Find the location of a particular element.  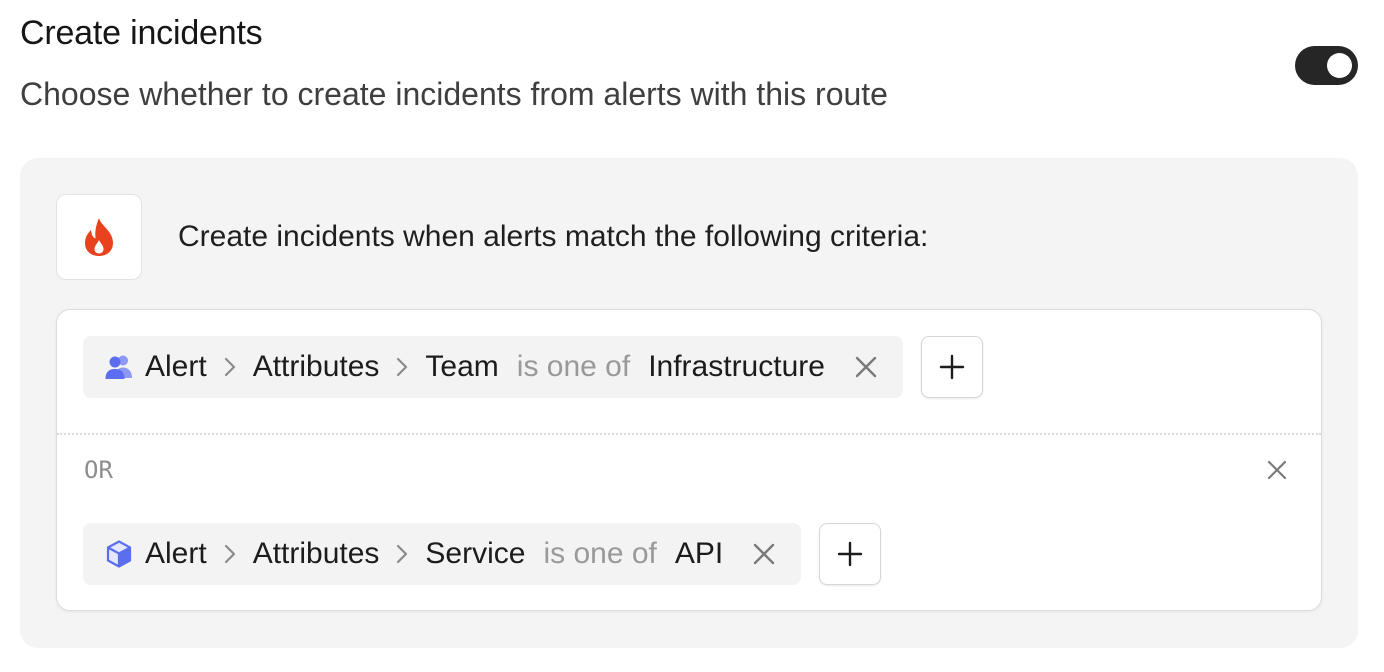

cube-icon is located at coordinates (119, 554).